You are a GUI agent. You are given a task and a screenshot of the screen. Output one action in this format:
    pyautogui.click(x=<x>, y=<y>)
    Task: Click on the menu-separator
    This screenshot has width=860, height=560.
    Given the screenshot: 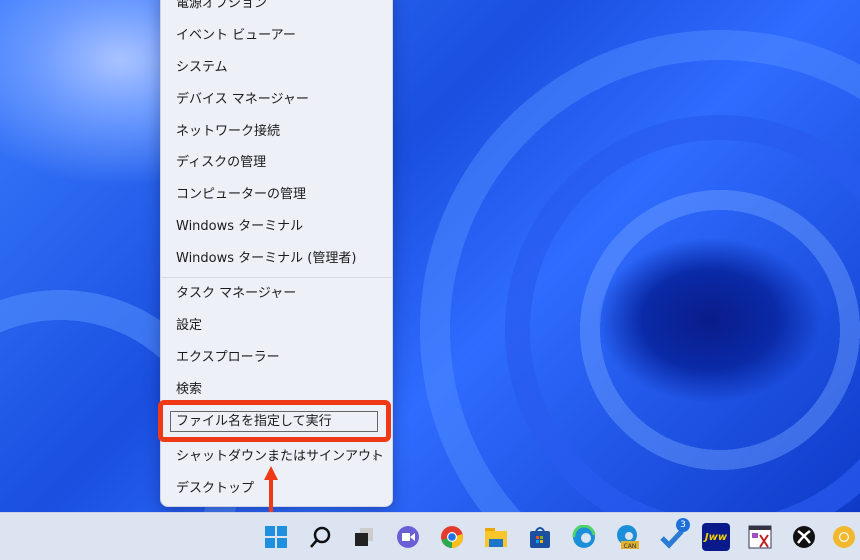 What is the action you would take?
    pyautogui.click(x=276, y=277)
    